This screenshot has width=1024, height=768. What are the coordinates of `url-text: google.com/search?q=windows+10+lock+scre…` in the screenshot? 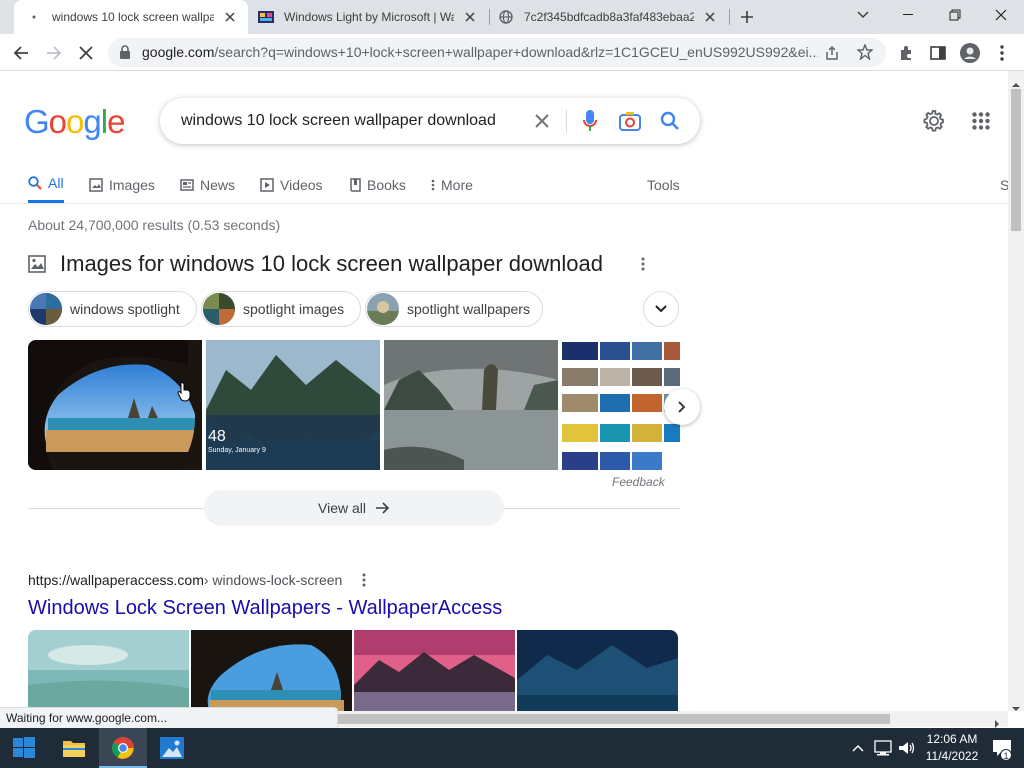 It's located at (480, 52).